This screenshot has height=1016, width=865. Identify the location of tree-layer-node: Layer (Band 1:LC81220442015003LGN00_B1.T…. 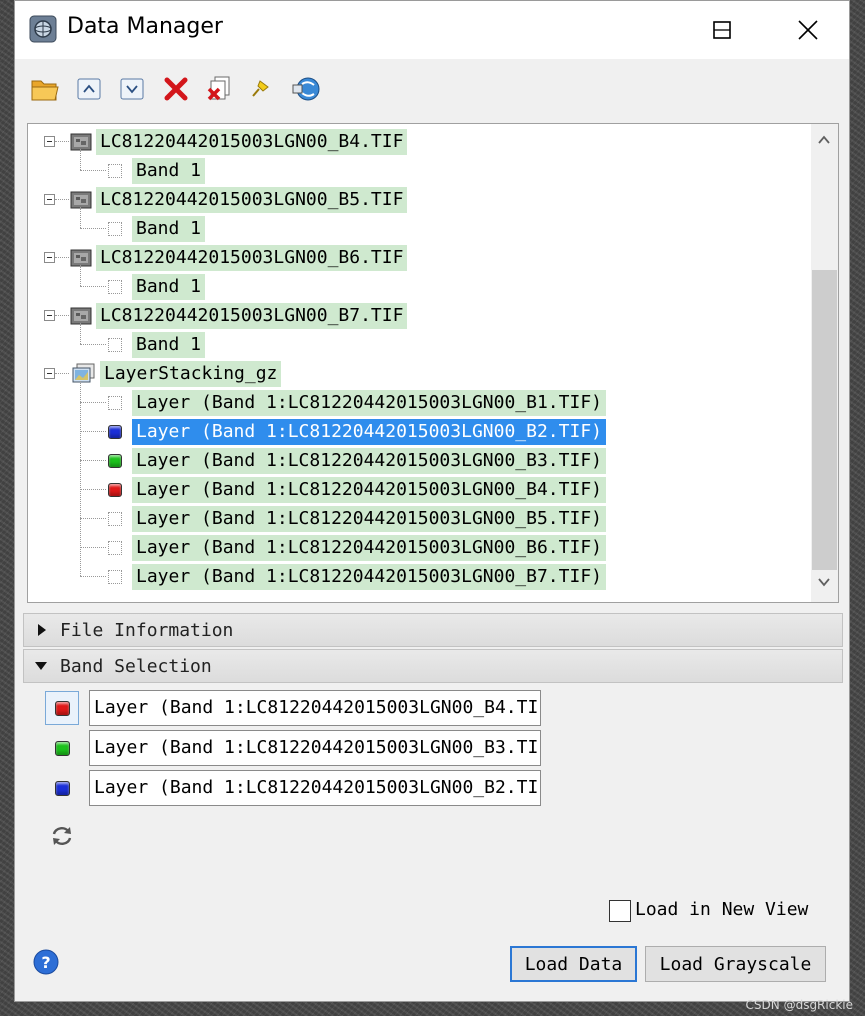
(357, 402).